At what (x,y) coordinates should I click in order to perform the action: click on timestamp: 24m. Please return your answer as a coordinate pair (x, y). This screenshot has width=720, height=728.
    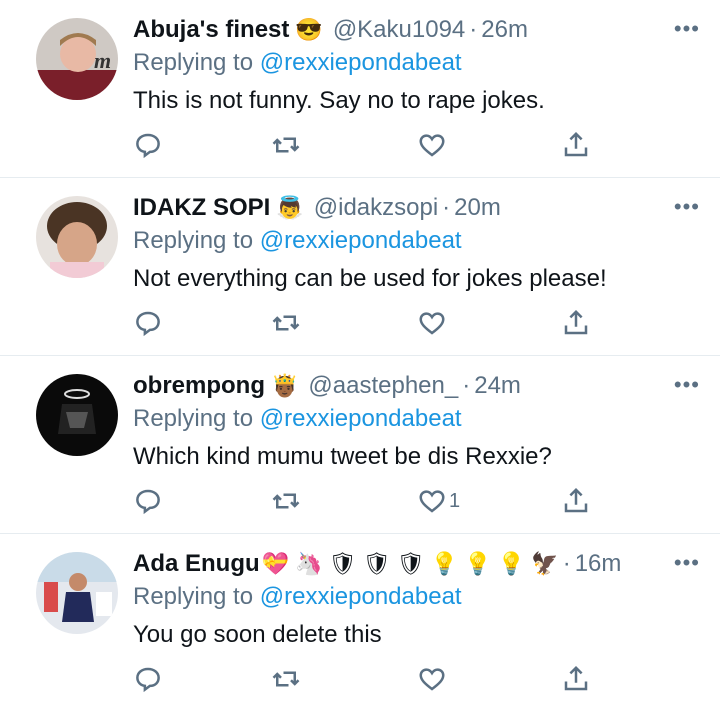
    Looking at the image, I should click on (497, 386).